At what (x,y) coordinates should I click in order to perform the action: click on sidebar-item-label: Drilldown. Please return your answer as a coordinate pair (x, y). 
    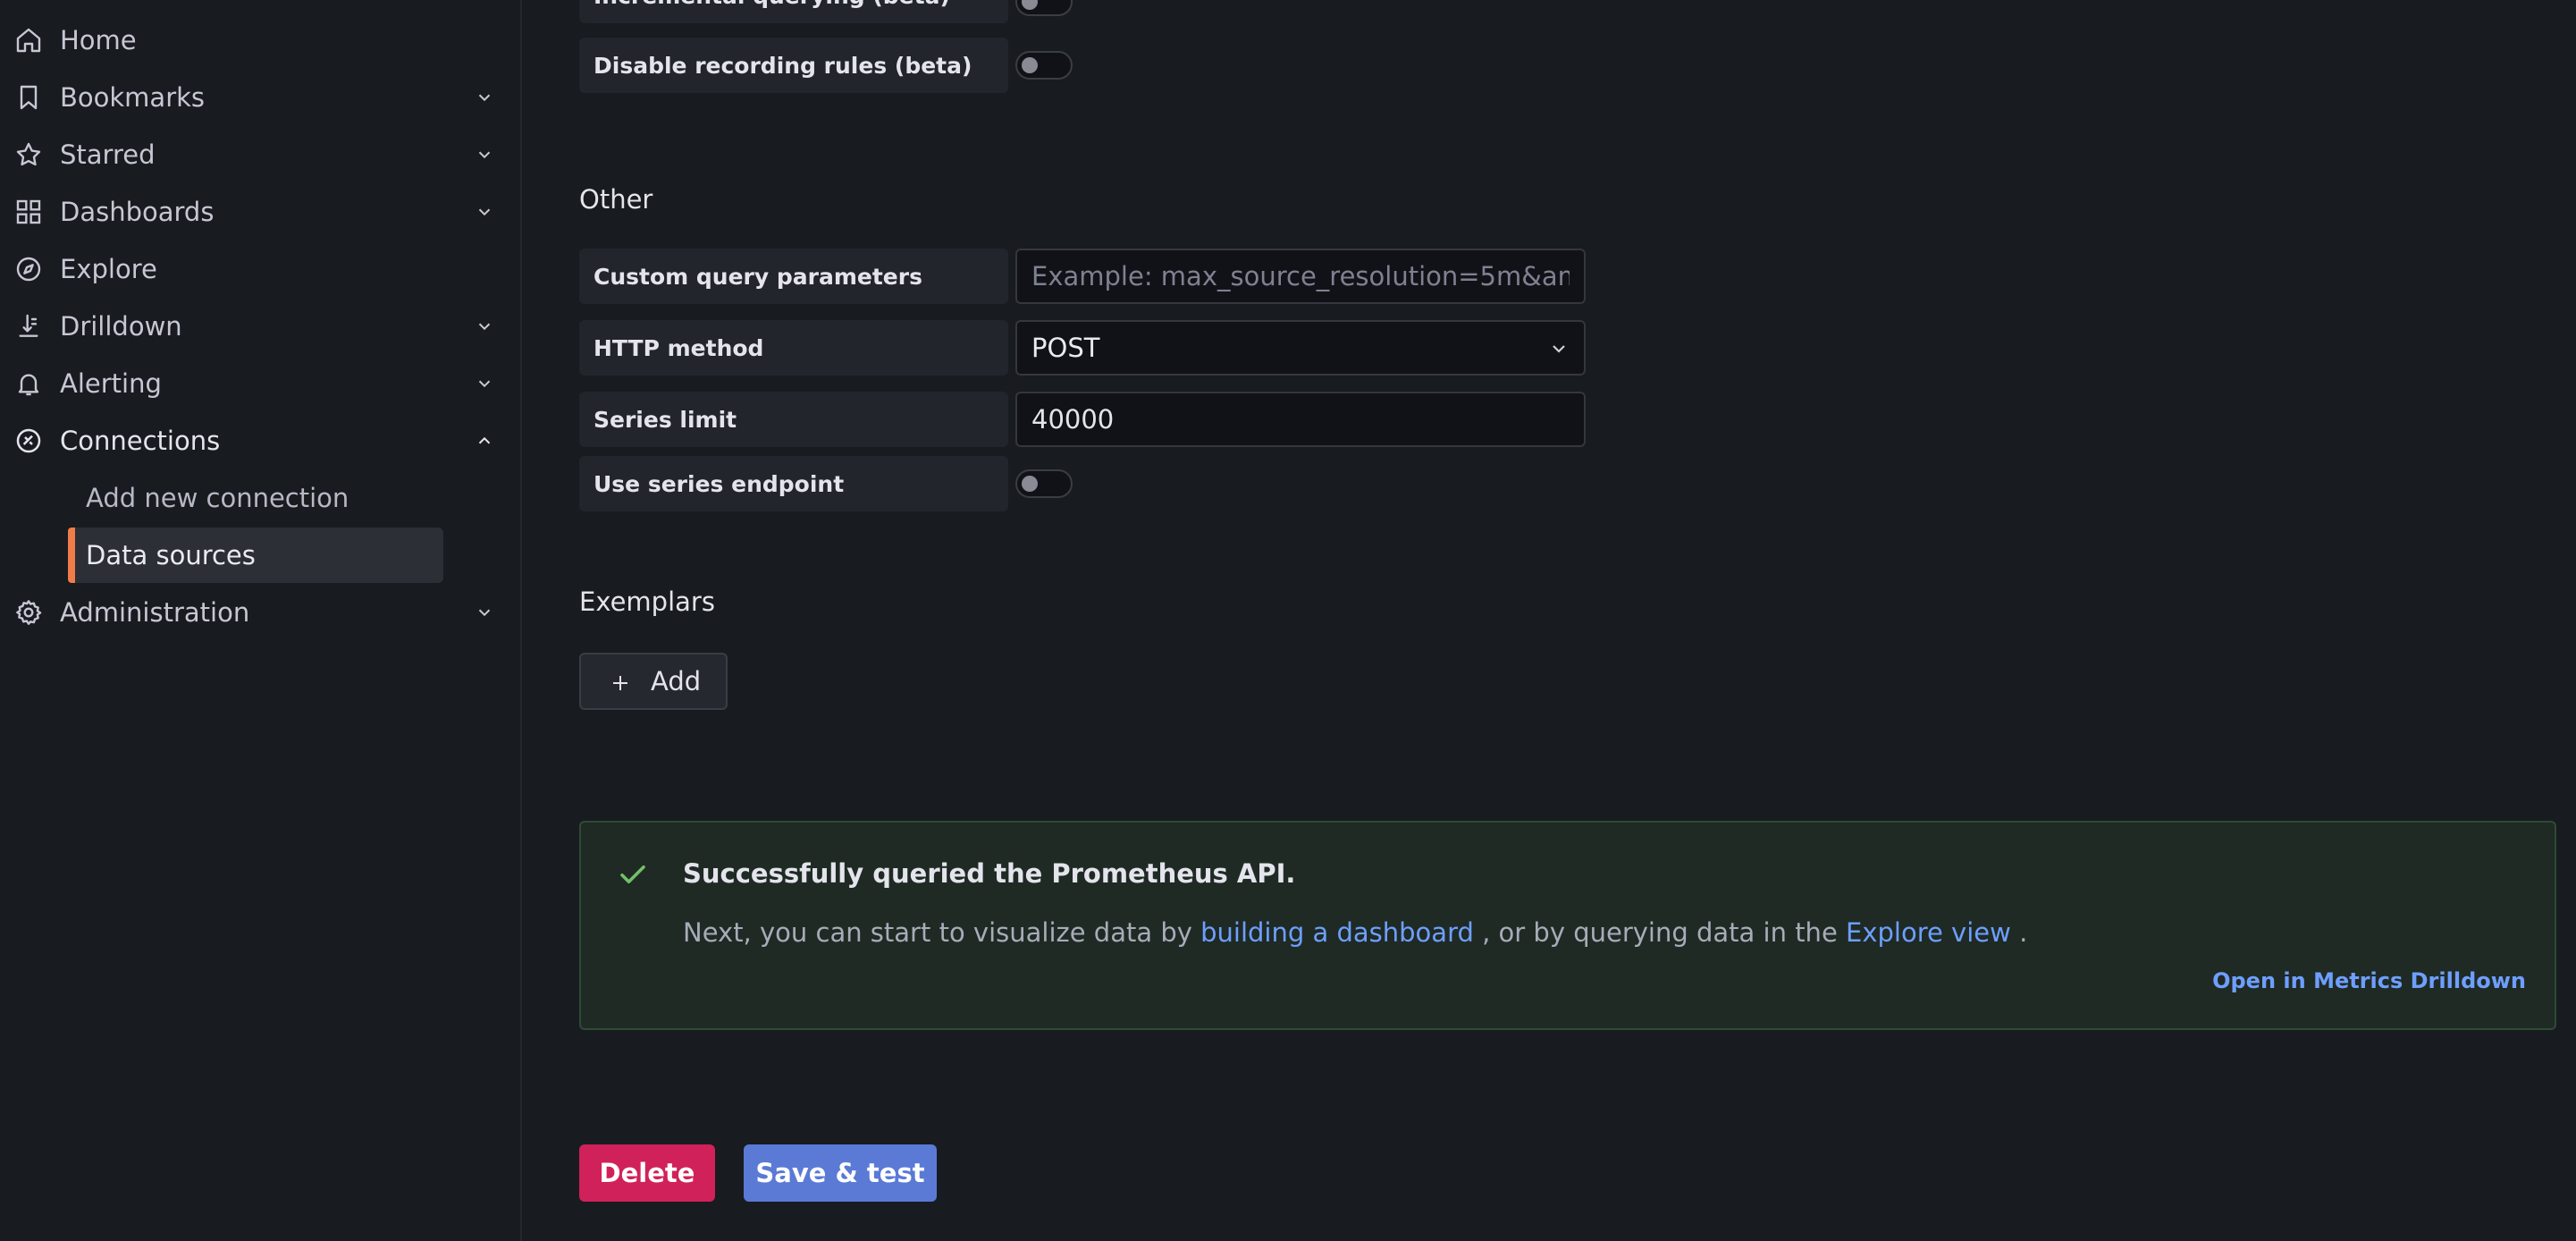
    Looking at the image, I should click on (121, 326).